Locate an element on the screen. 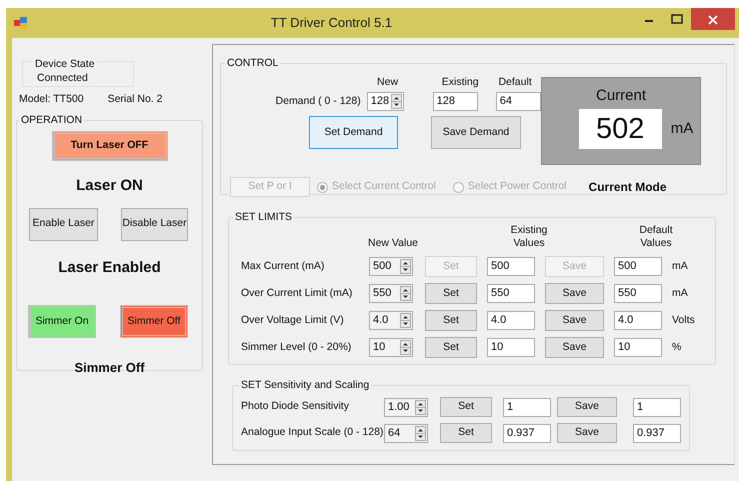 This screenshot has width=739, height=481. existing-field: 0.937 is located at coordinates (527, 433).